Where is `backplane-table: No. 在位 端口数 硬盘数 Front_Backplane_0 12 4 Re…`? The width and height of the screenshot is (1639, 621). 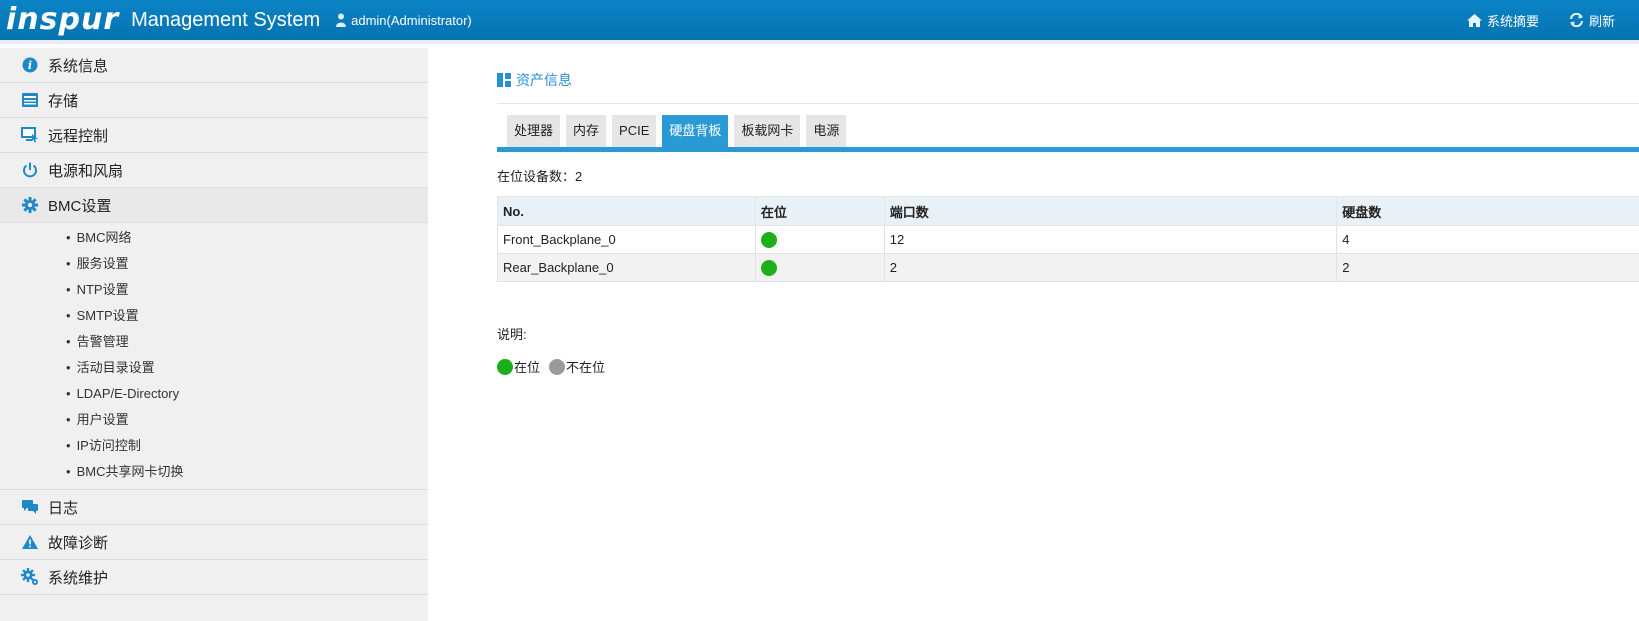 backplane-table: No. 在位 端口数 硬盘数 Front_Backplane_0 12 4 Re… is located at coordinates (1068, 239).